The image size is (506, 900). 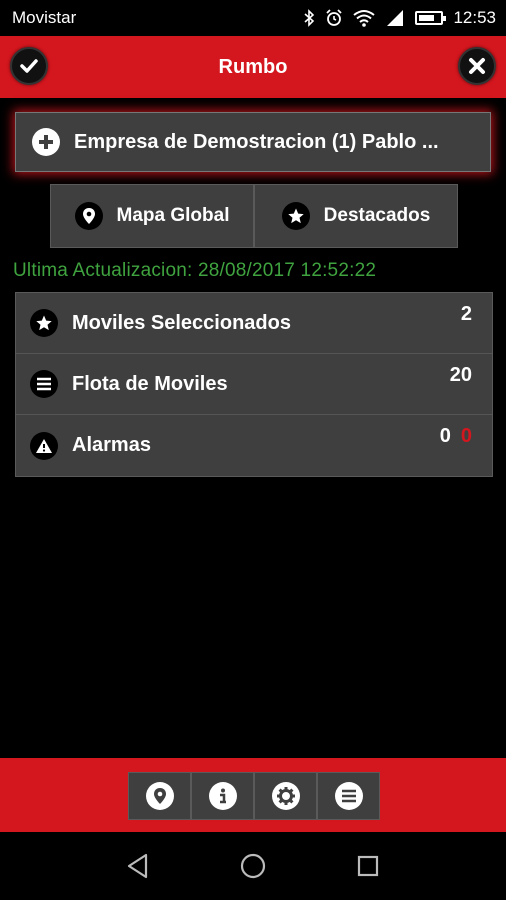 I want to click on status-bar: Movistar 12:53, so click(x=253, y=18).